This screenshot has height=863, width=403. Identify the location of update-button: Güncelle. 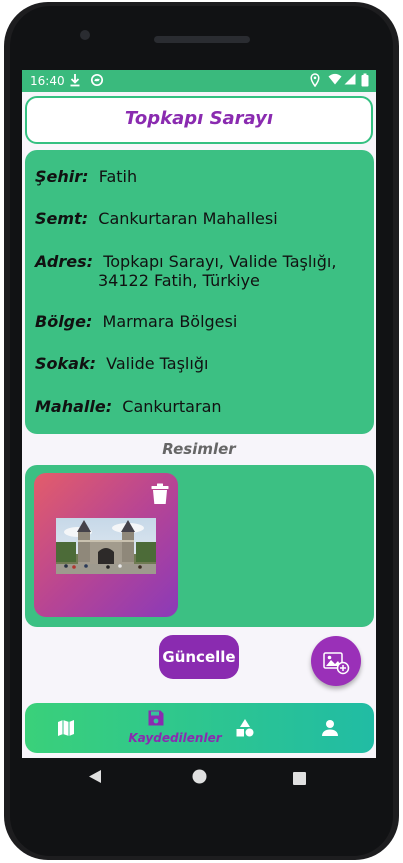
(199, 657).